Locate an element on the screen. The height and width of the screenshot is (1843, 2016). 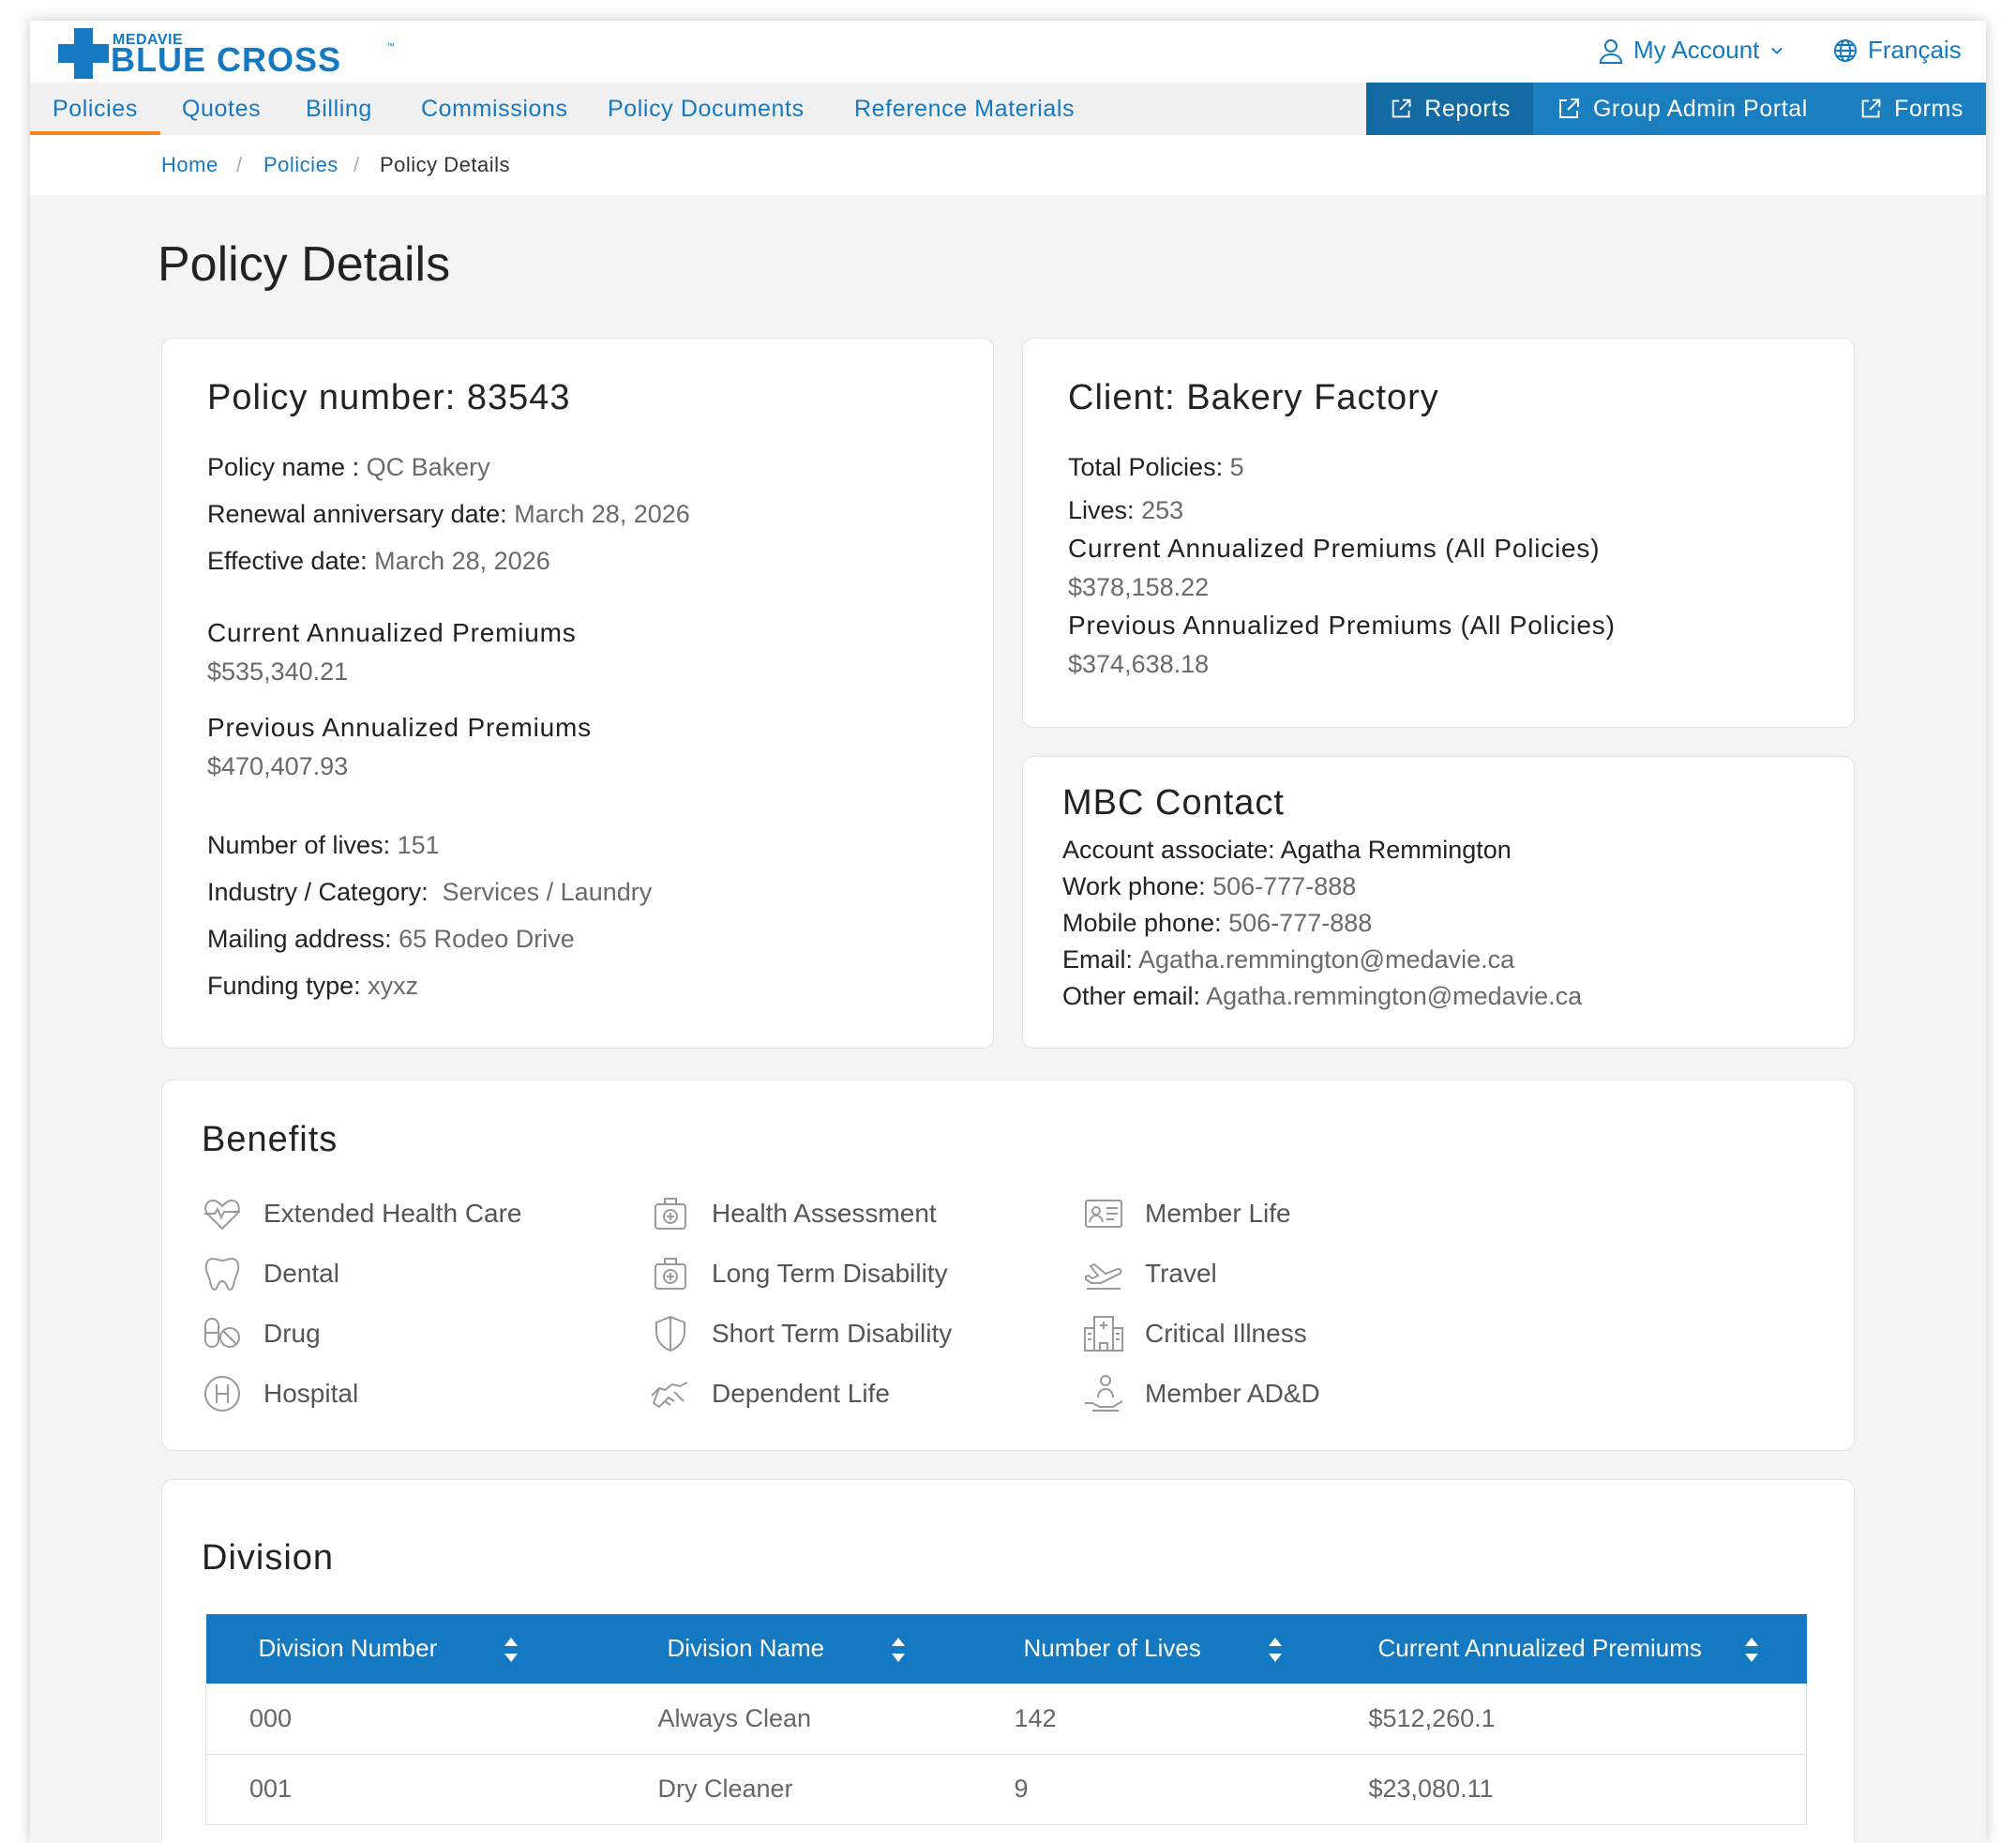
table-row: 000 Always Clean 142 $512,260.1 is located at coordinates (1006, 1719).